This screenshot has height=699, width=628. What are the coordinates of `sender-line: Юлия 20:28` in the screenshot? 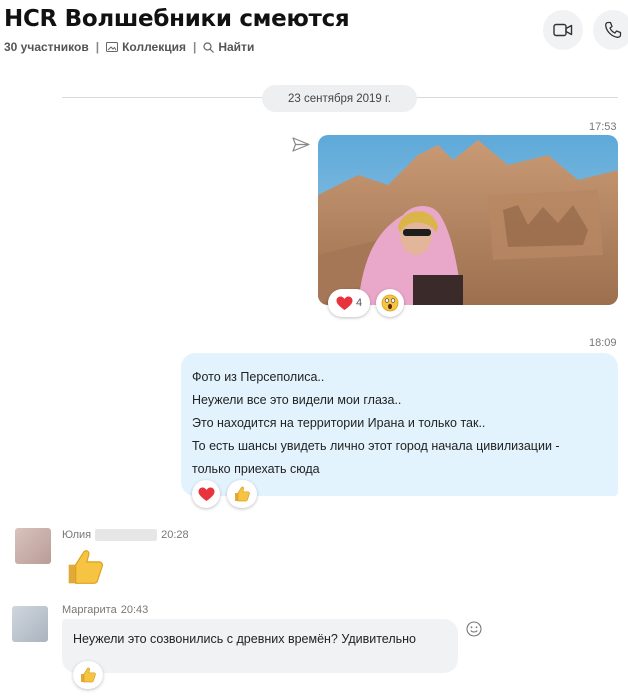 It's located at (125, 535).